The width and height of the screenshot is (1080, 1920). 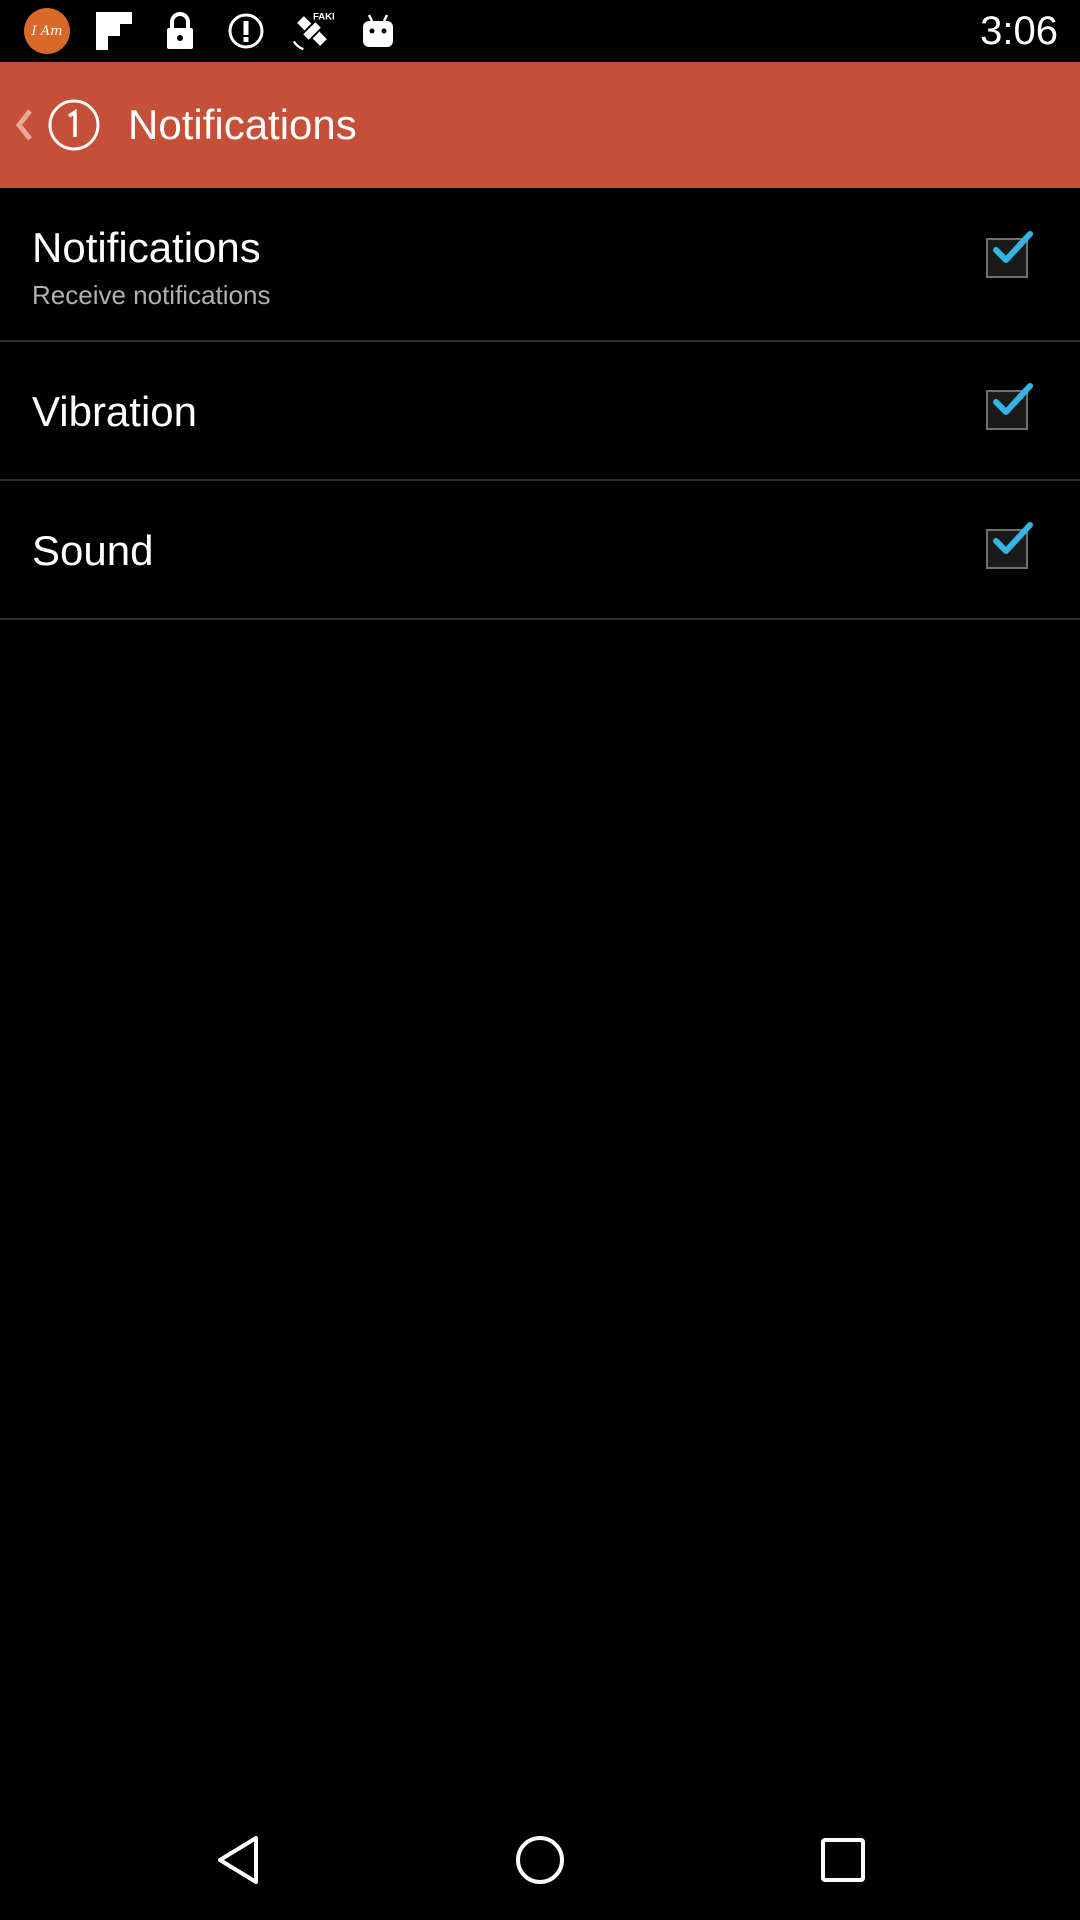 What do you see at coordinates (74, 125) in the screenshot?
I see `app-logo-icon` at bounding box center [74, 125].